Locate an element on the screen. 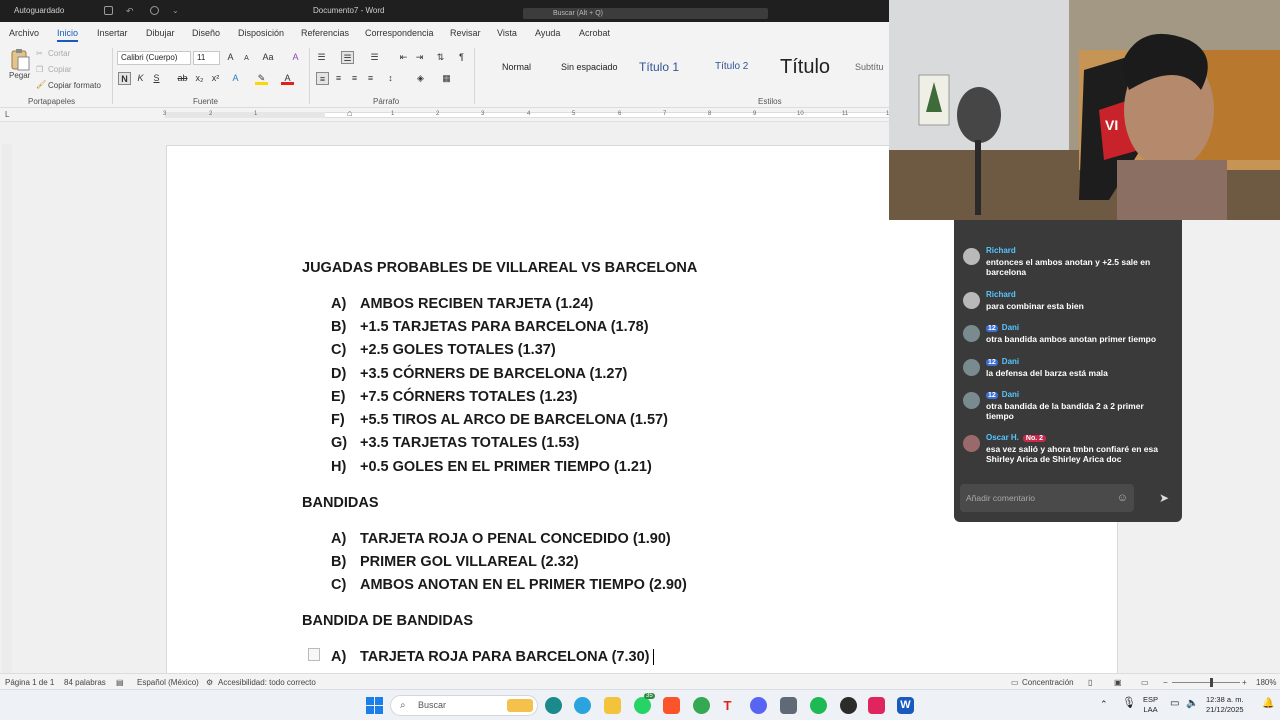 The width and height of the screenshot is (1280, 720). numbering-icon: ☰ is located at coordinates (347, 57).